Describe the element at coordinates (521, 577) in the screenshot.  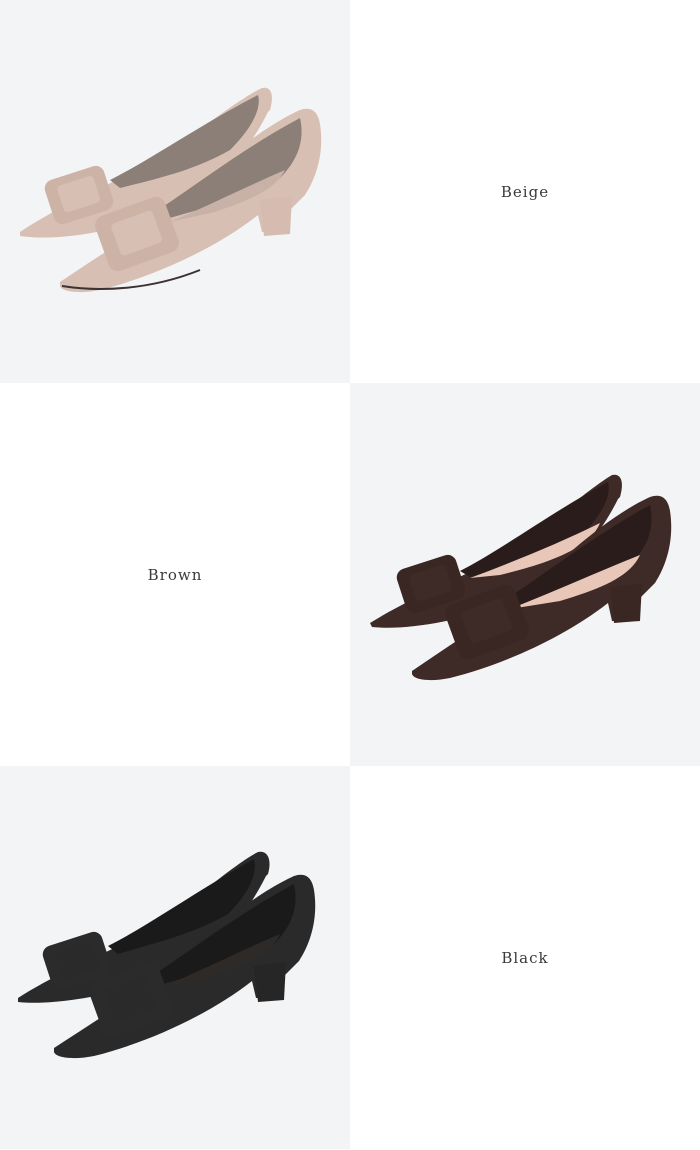
I see `brown-pumps-image` at that location.